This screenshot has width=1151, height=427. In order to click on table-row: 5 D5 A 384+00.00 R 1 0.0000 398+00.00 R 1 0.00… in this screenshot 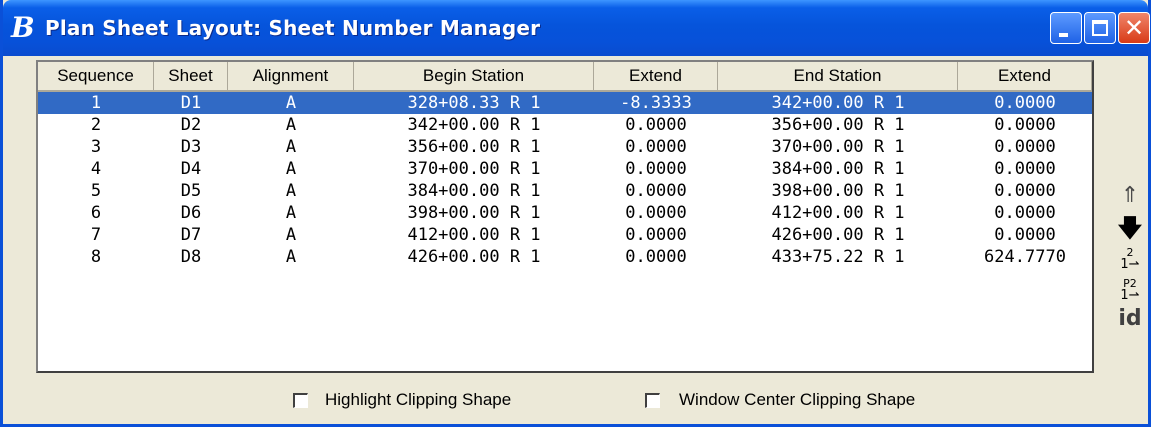, I will do `click(565, 191)`.